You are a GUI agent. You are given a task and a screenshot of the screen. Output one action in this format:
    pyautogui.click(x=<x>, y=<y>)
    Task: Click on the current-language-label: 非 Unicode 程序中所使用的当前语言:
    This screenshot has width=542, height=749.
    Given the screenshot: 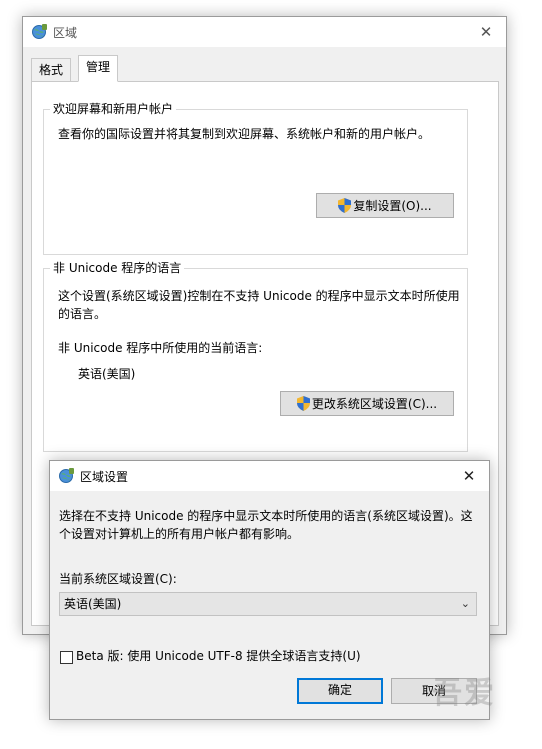 What is the action you would take?
    pyautogui.click(x=160, y=348)
    